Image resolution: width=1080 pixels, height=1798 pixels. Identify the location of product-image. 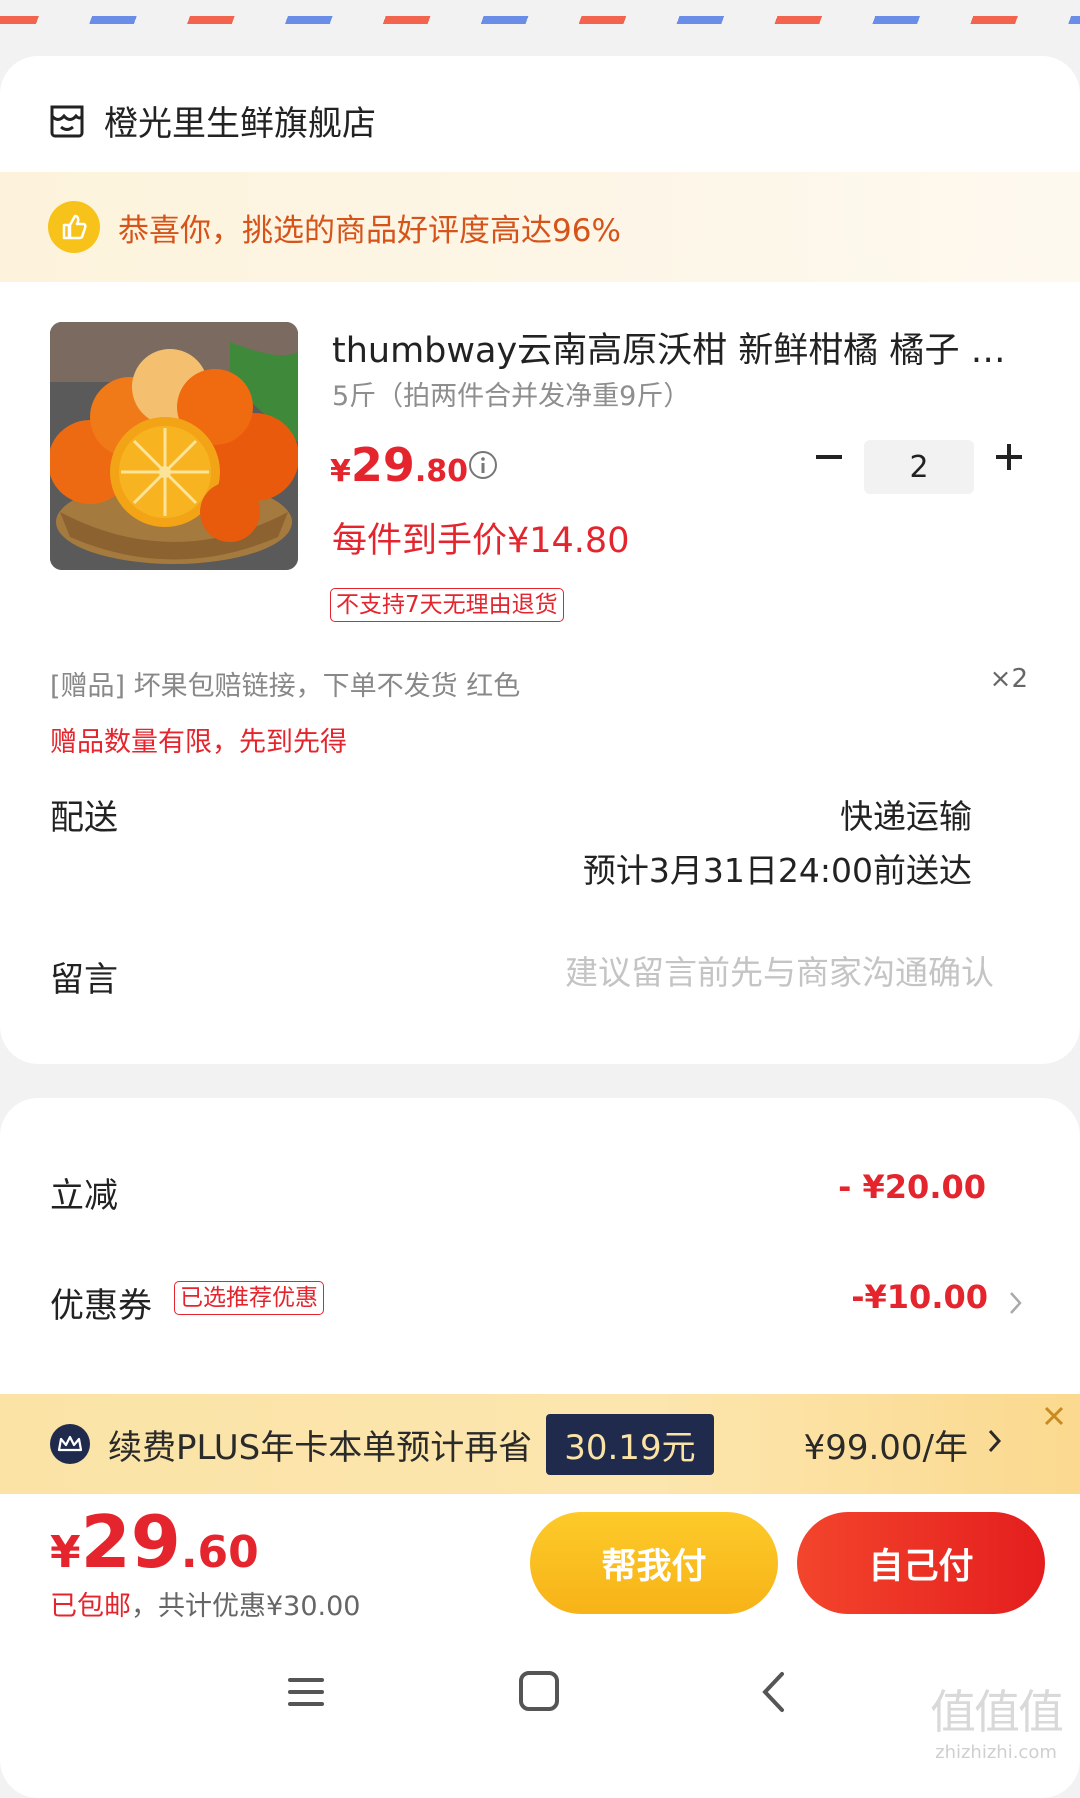
(174, 446).